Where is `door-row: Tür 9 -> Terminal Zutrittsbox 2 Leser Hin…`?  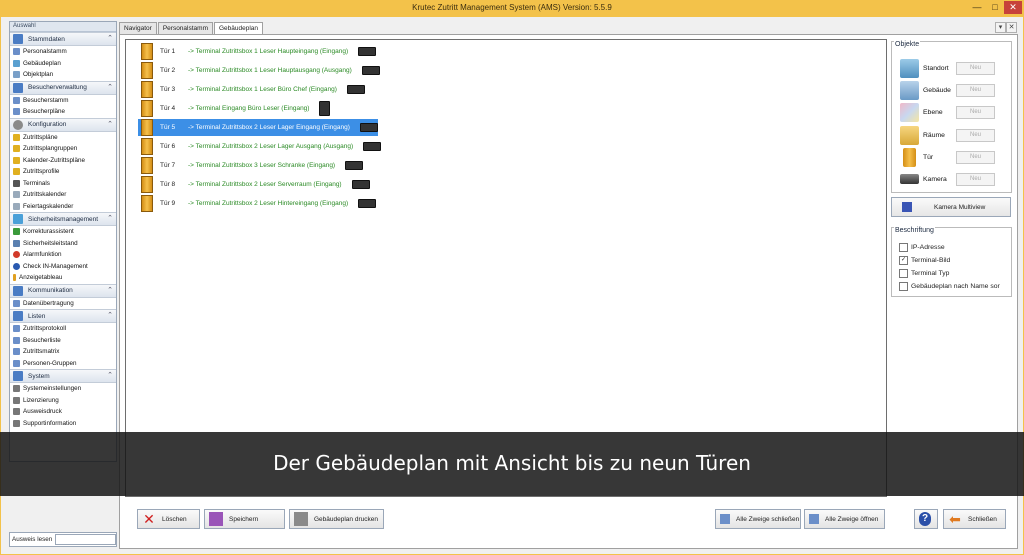 door-row: Tür 9 -> Terminal Zutrittsbox 2 Leser Hin… is located at coordinates (257, 203).